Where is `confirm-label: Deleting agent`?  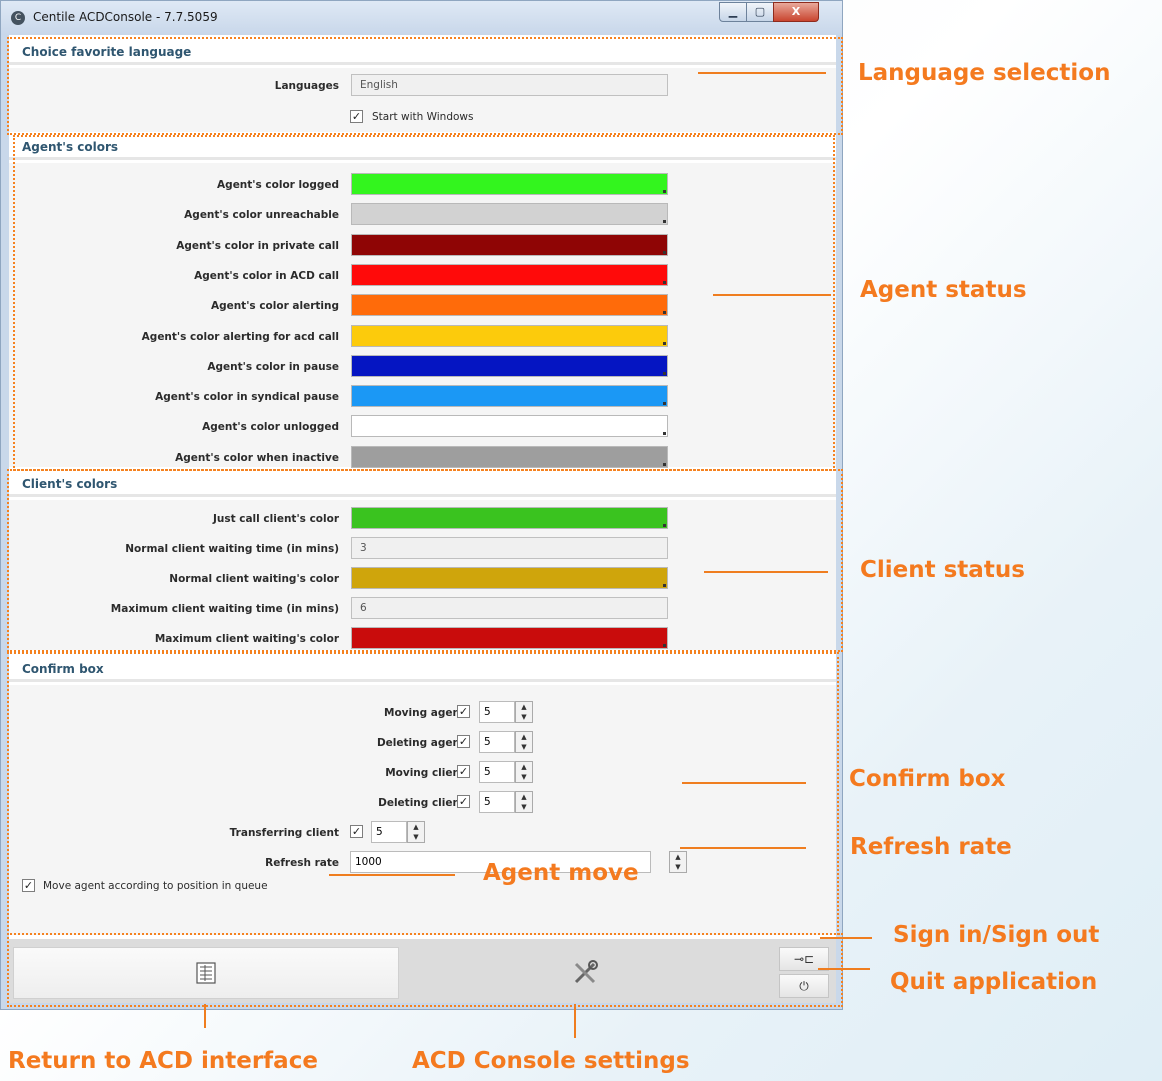
confirm-label: Deleting agent is located at coordinates (420, 743).